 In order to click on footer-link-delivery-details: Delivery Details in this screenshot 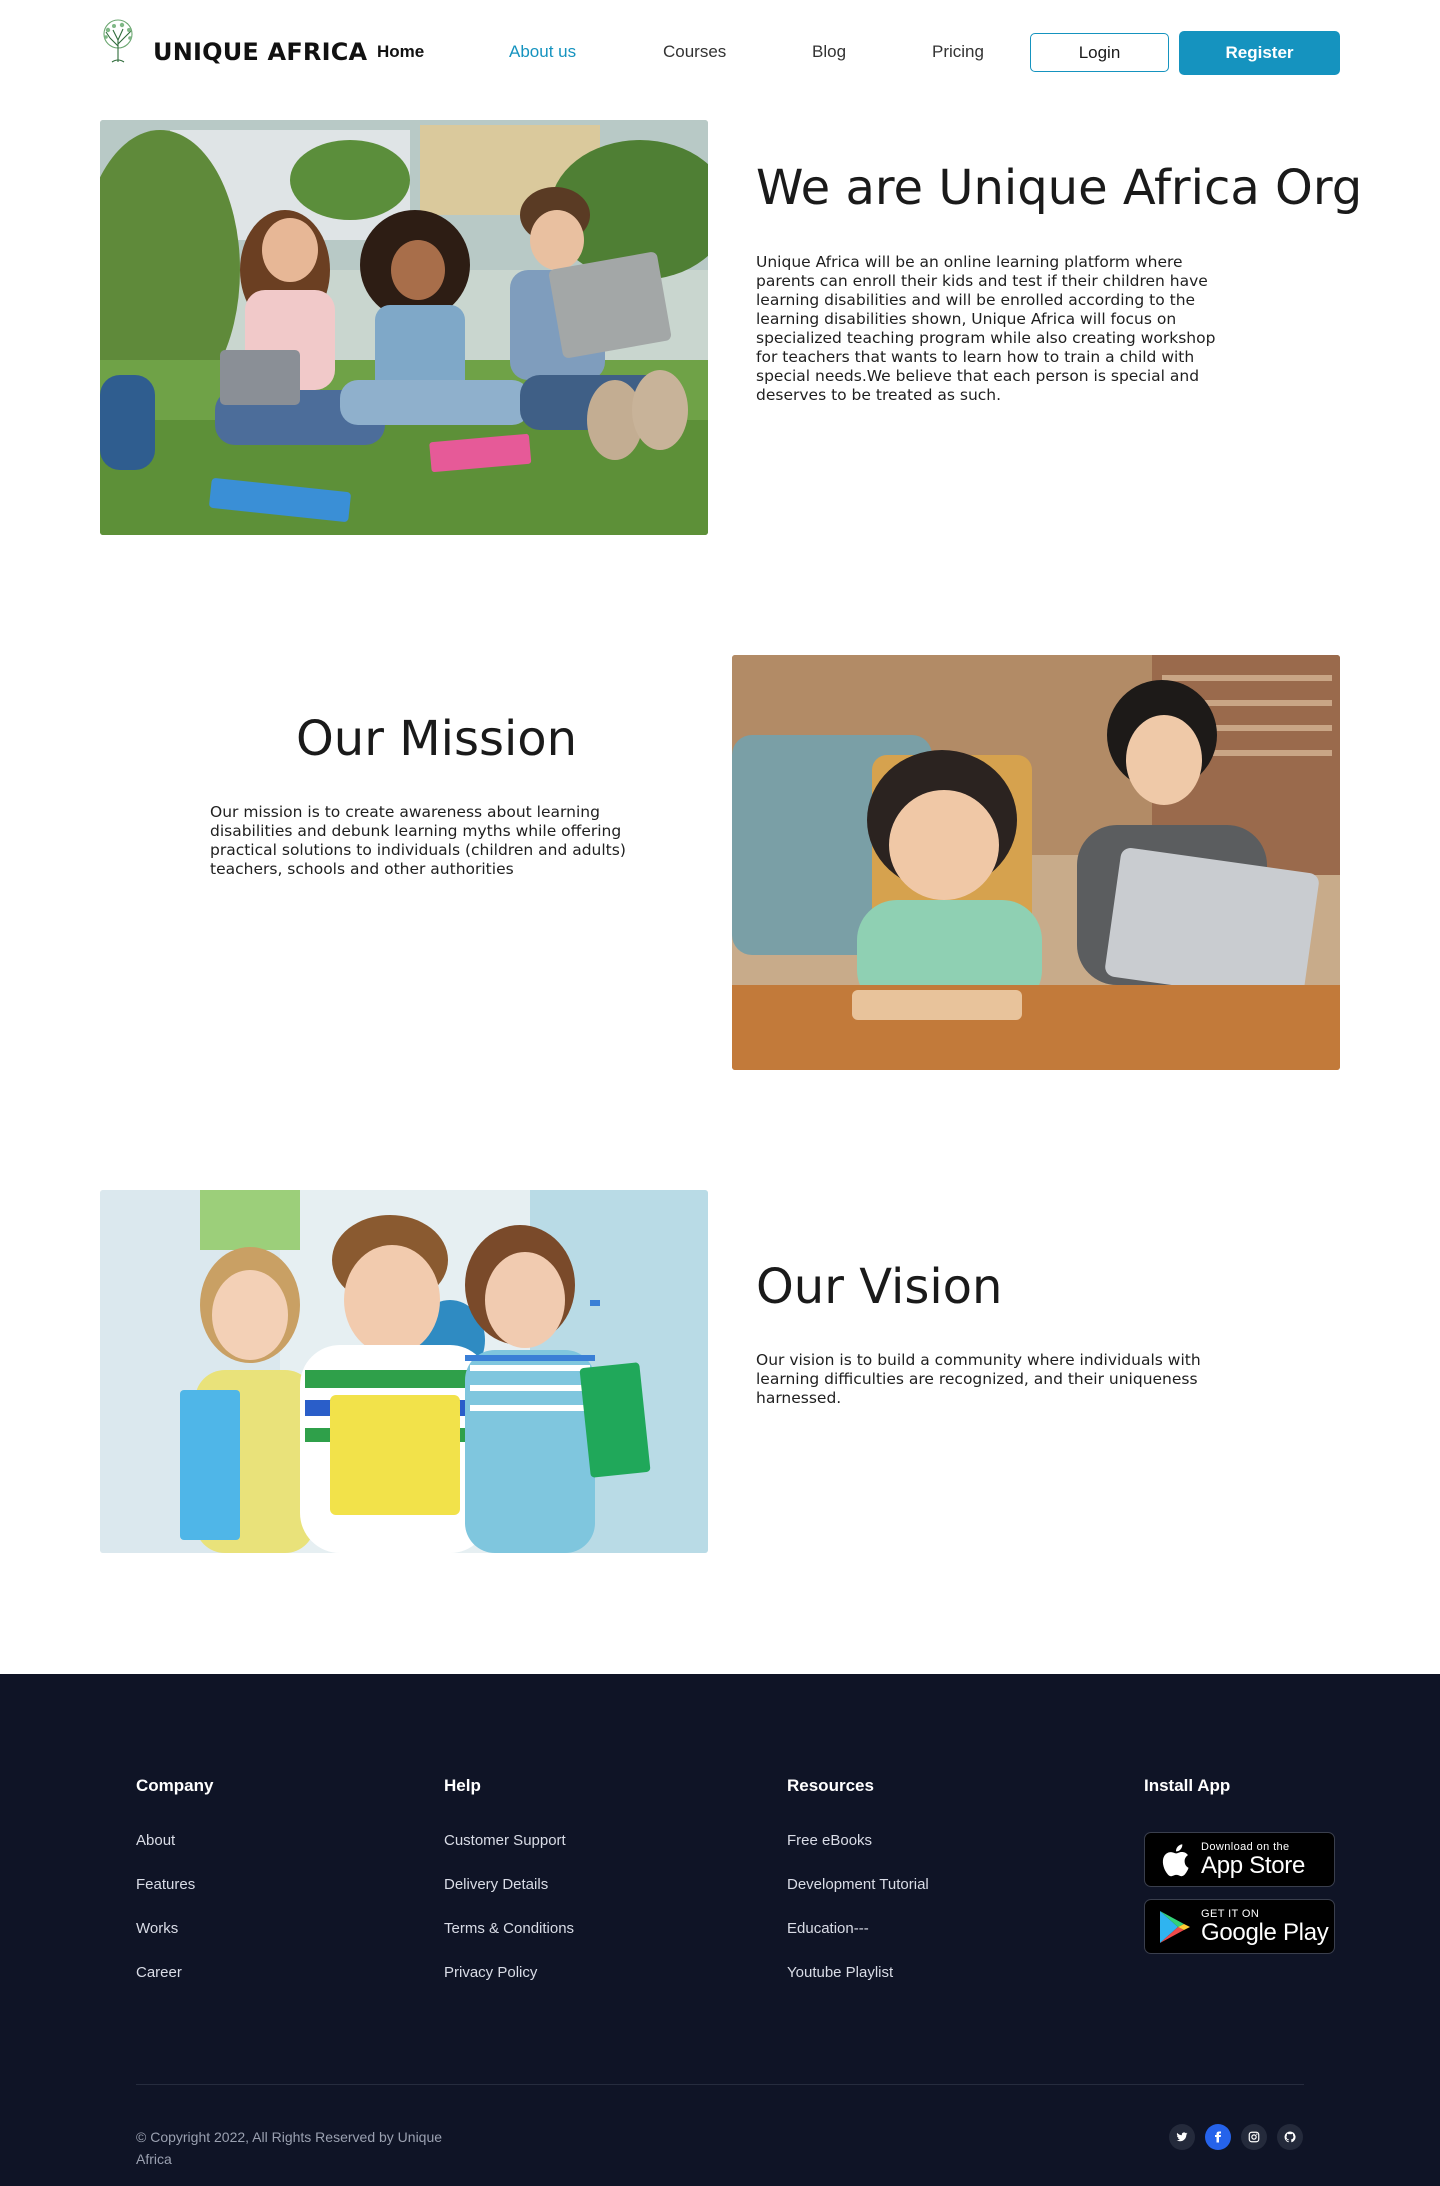, I will do `click(496, 1884)`.